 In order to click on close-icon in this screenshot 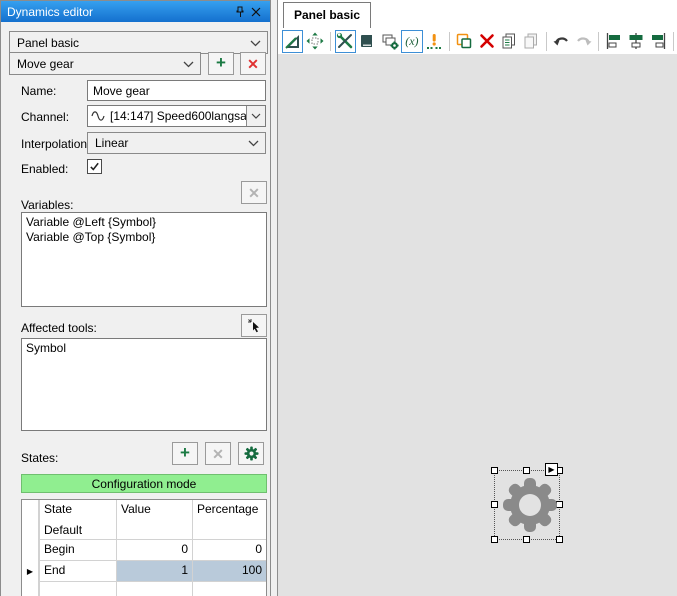, I will do `click(256, 12)`.